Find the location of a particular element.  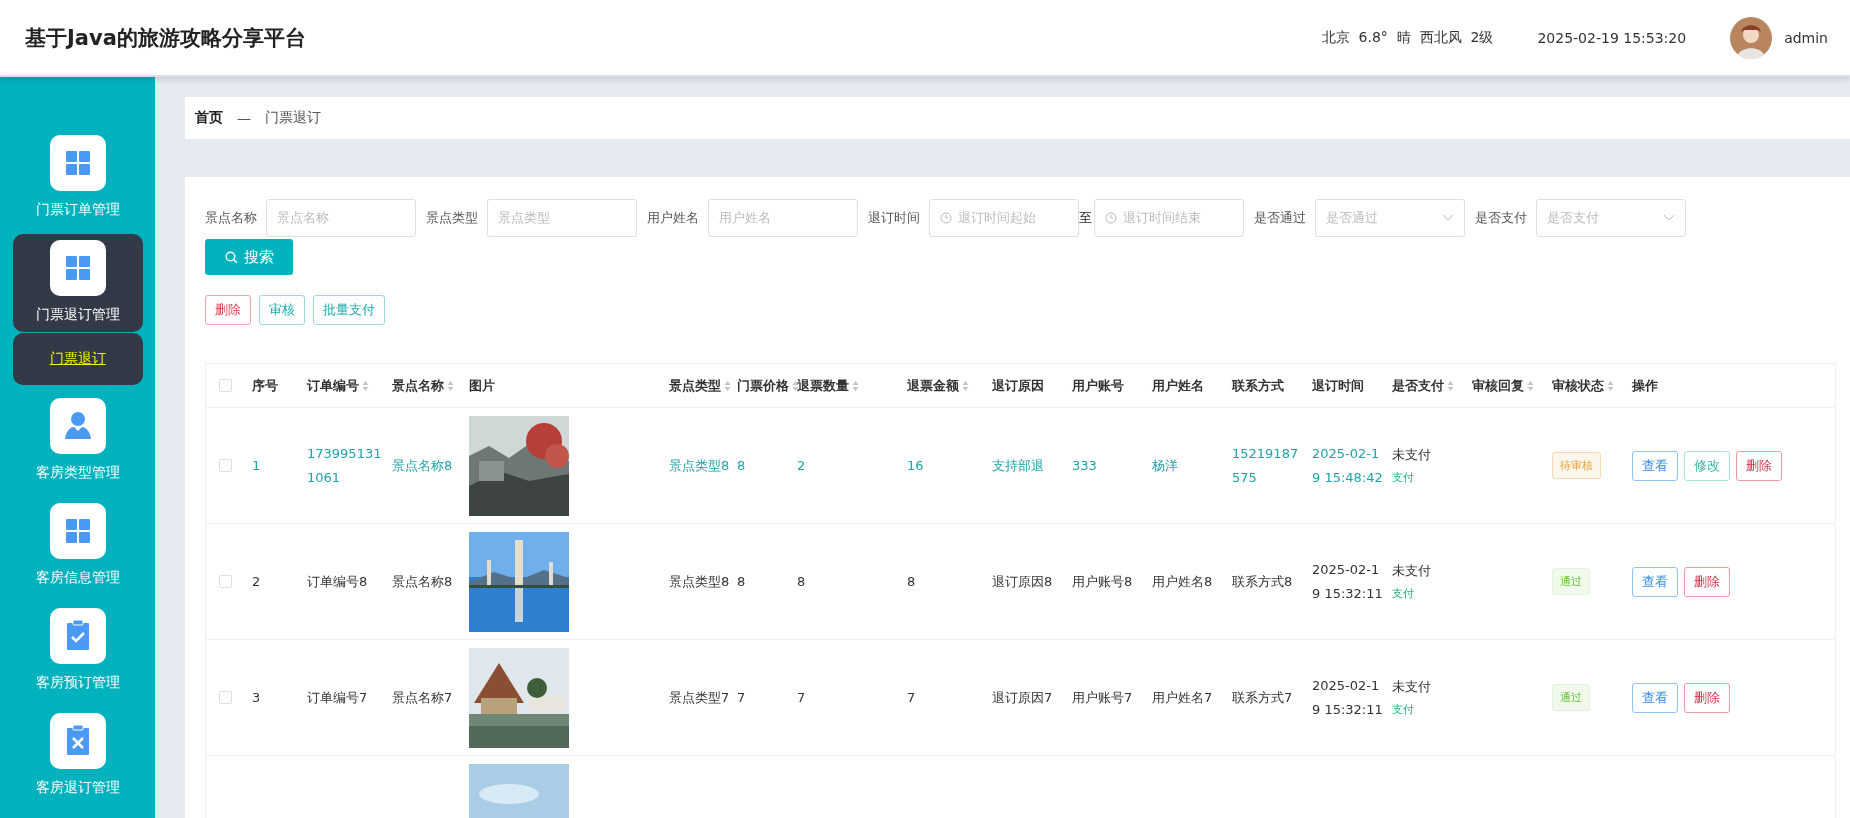

breadcrumb-home: 首页 is located at coordinates (209, 118).